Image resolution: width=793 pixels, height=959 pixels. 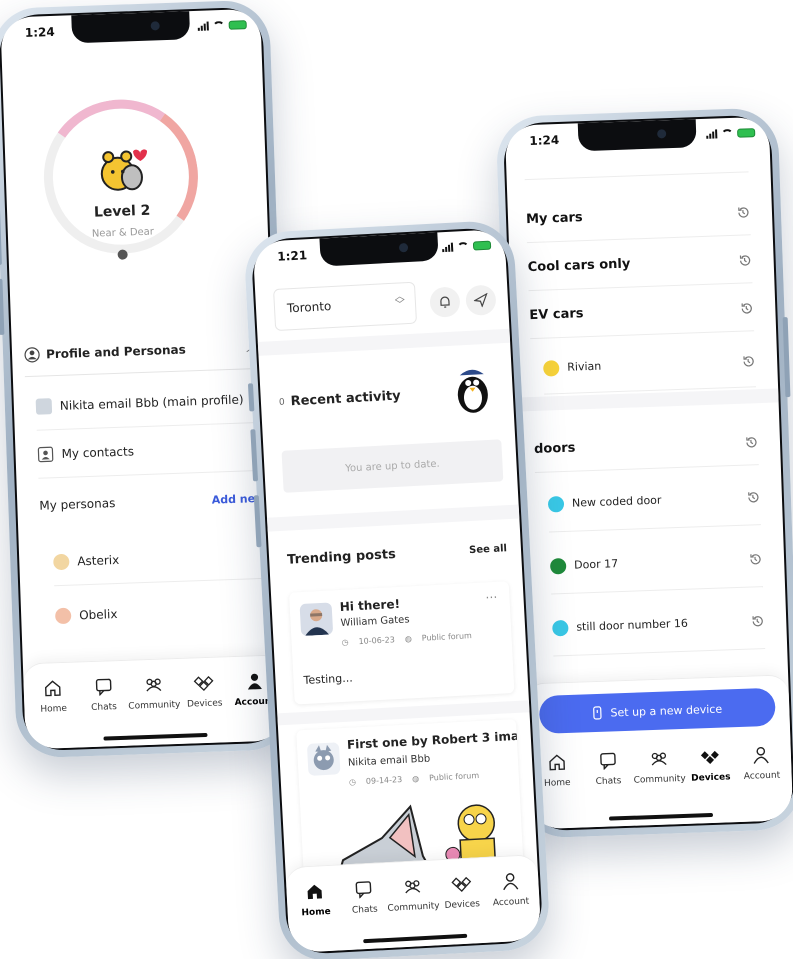 I want to click on persona-obelix: Obelix, so click(x=162, y=612).